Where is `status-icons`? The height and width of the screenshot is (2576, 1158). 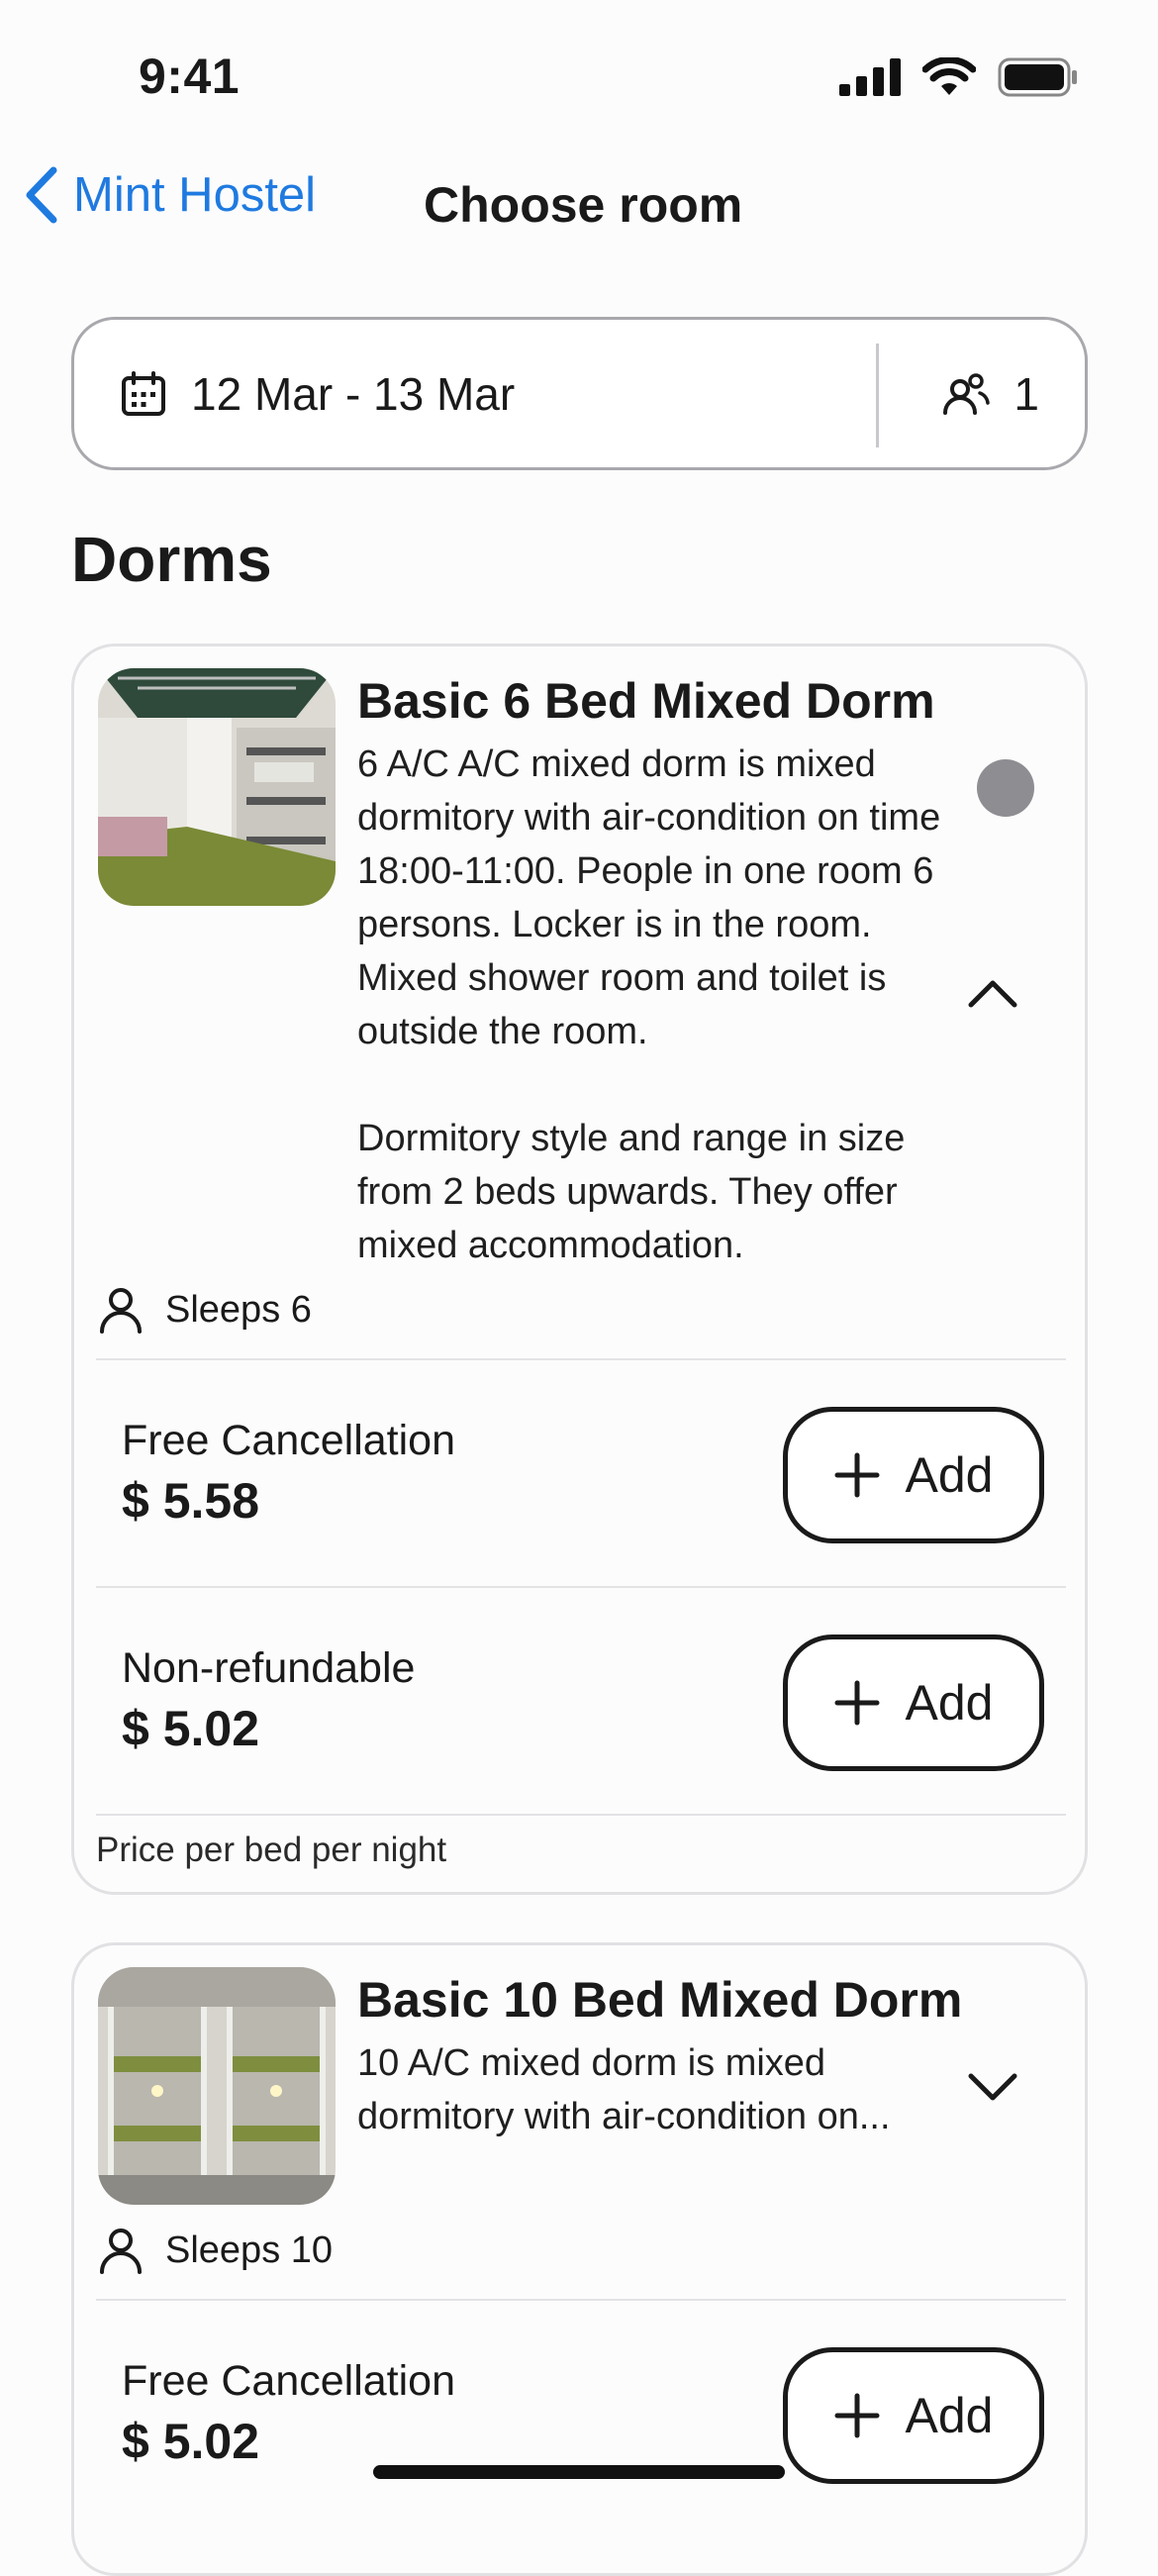 status-icons is located at coordinates (959, 77).